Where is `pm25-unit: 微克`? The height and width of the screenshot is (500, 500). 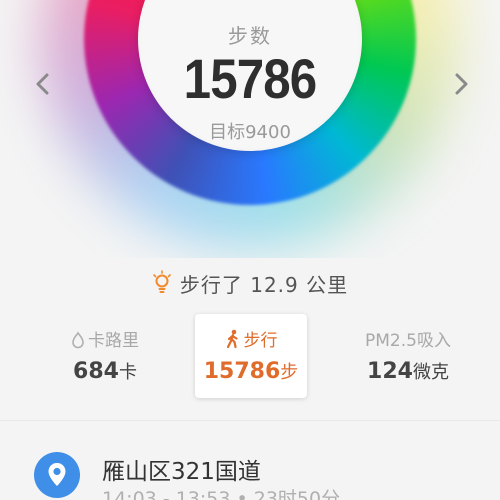
pm25-unit: 微克 is located at coordinates (430, 372).